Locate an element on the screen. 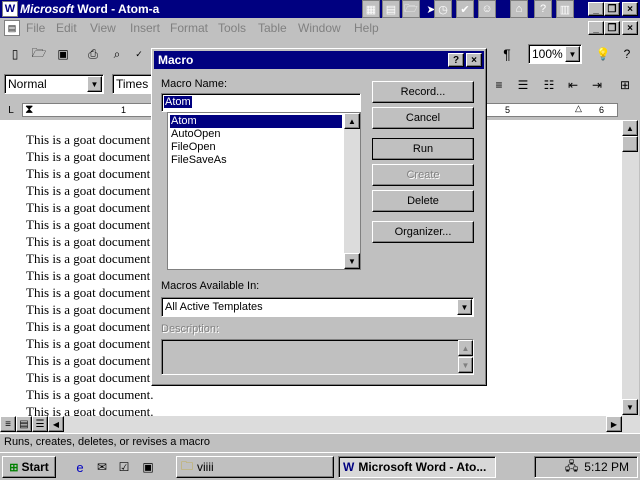 The height and width of the screenshot is (480, 640). menu-format: Format is located at coordinates (189, 28).